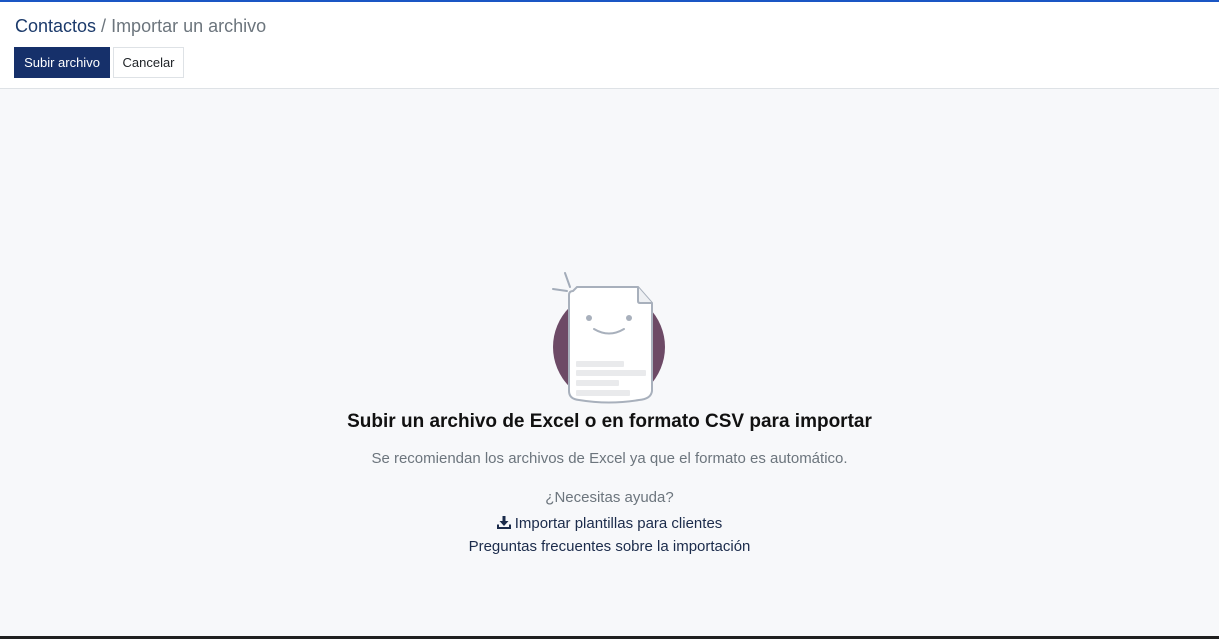  I want to click on breadcrumb-contactos-link: Contactos, so click(55, 26).